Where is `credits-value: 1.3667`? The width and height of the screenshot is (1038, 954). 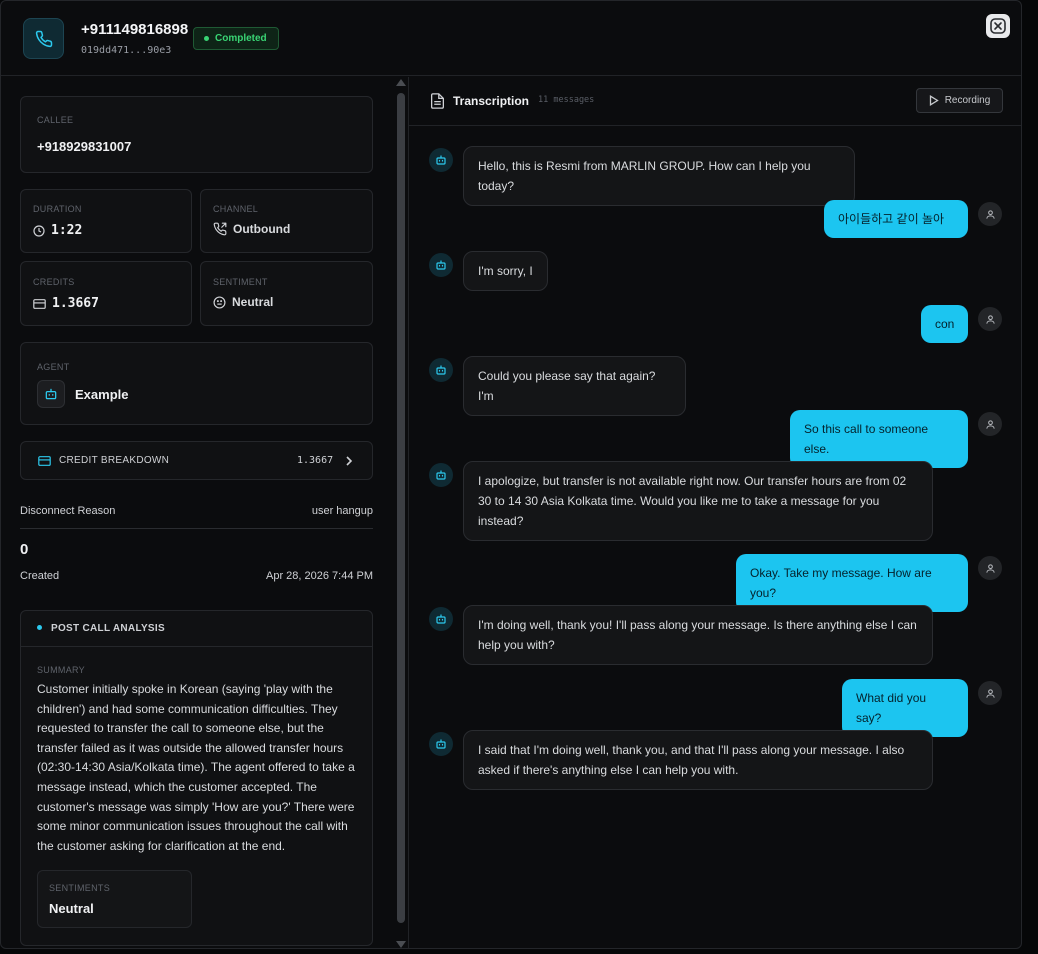
credits-value: 1.3667 is located at coordinates (75, 303).